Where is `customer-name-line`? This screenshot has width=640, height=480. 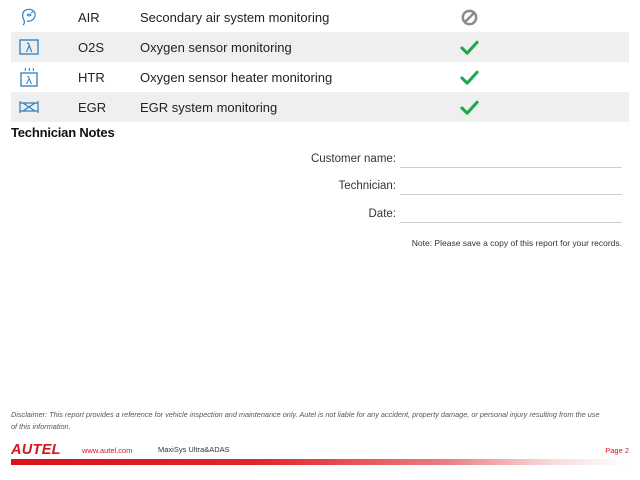 customer-name-line is located at coordinates (511, 167).